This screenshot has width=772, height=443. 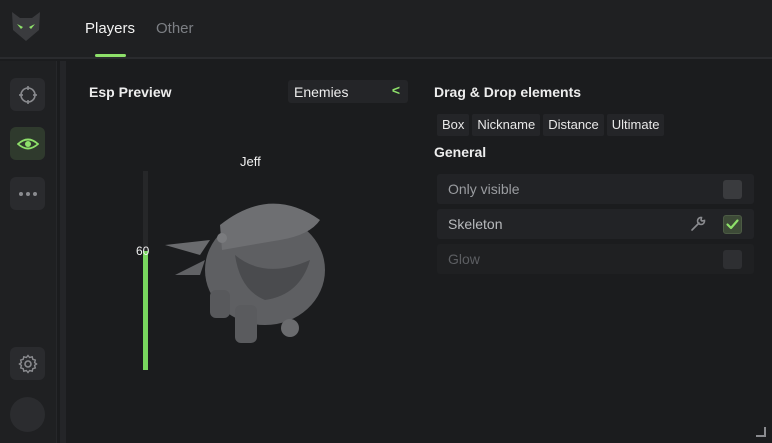 I want to click on option-label: Only visible, so click(x=484, y=189).